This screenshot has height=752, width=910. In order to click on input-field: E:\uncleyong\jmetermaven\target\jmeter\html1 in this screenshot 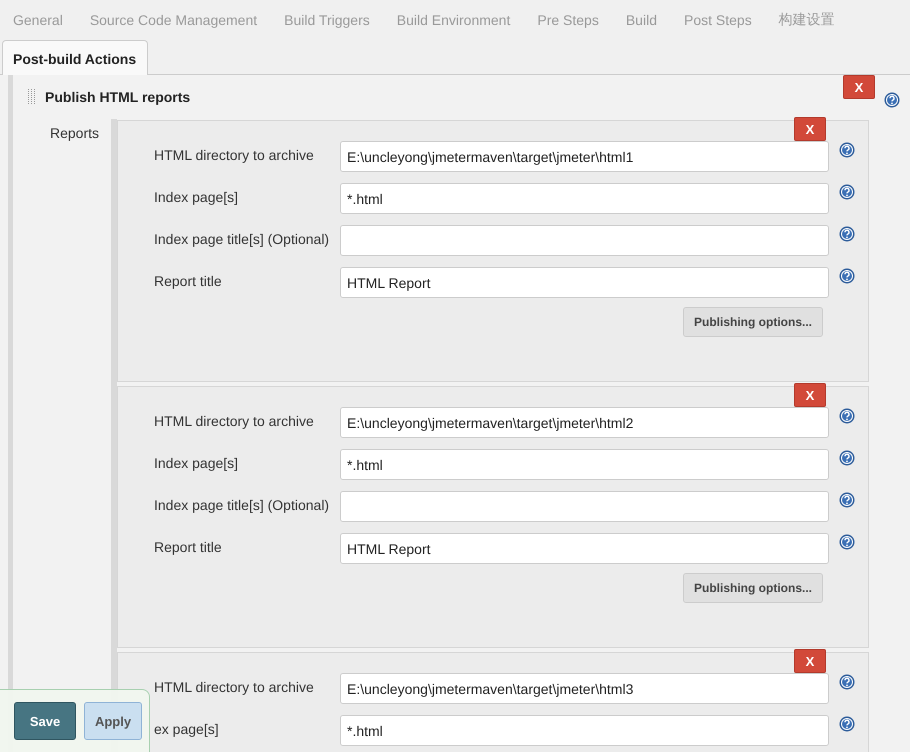, I will do `click(584, 156)`.